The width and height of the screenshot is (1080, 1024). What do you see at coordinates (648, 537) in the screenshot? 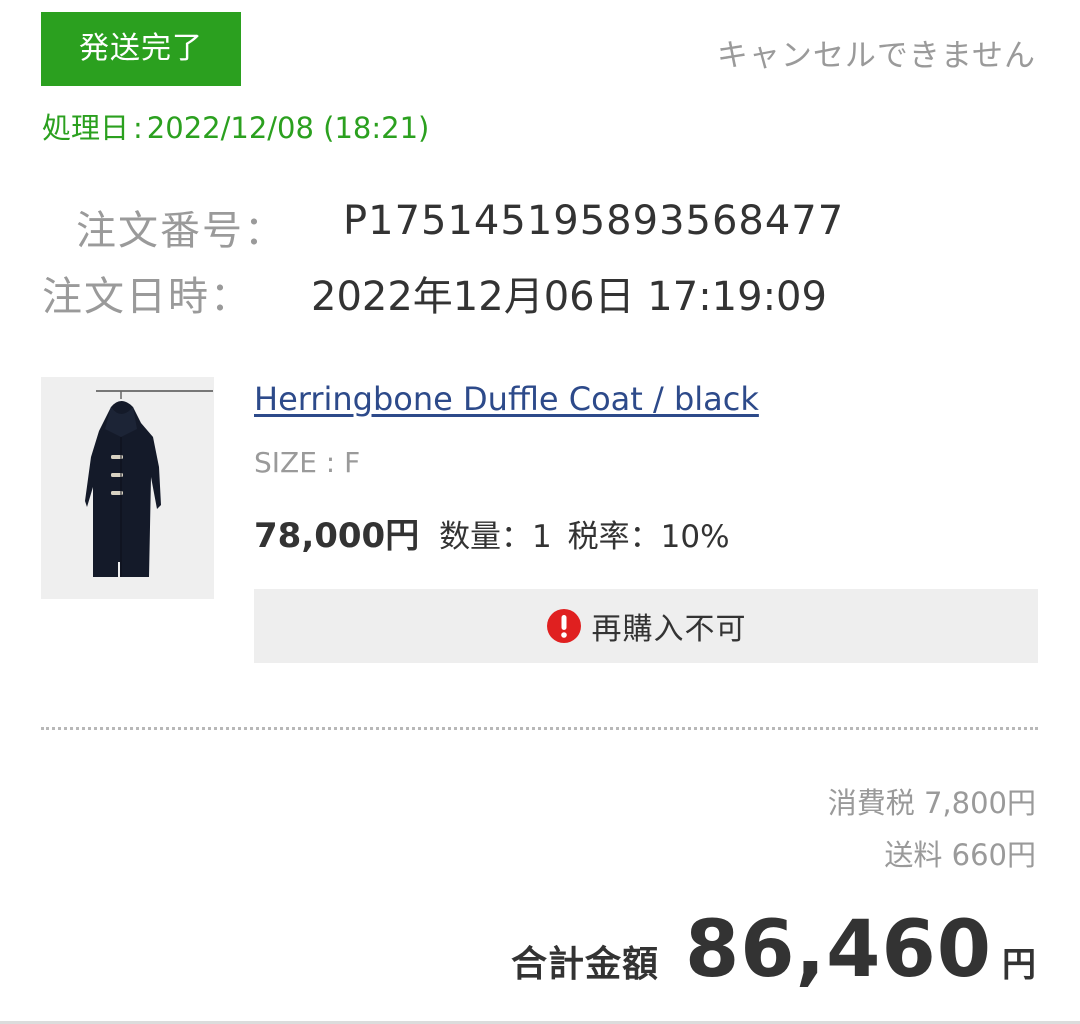
I see `product-tax-rate: 税率：10%` at bounding box center [648, 537].